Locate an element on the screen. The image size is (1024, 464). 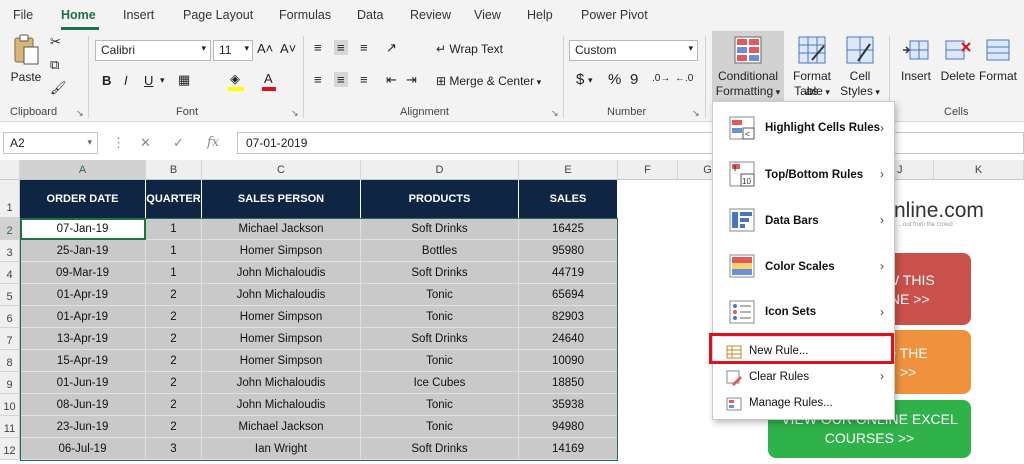
table-cell: 82903 is located at coordinates (568, 317).